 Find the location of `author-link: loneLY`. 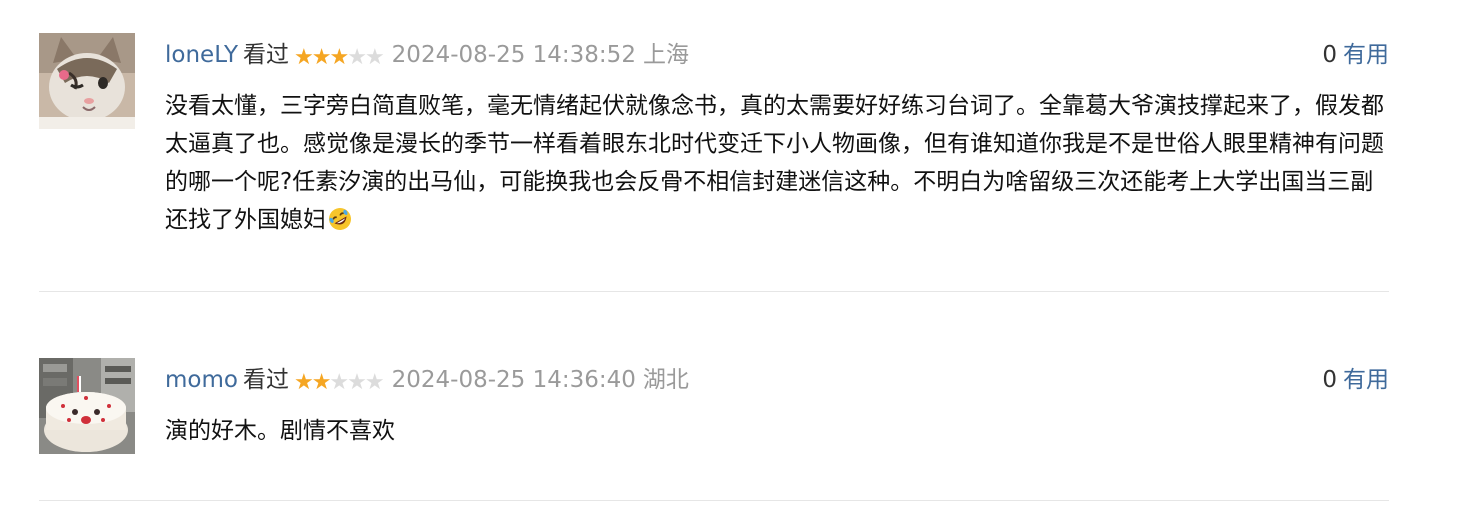

author-link: loneLY is located at coordinates (201, 55).